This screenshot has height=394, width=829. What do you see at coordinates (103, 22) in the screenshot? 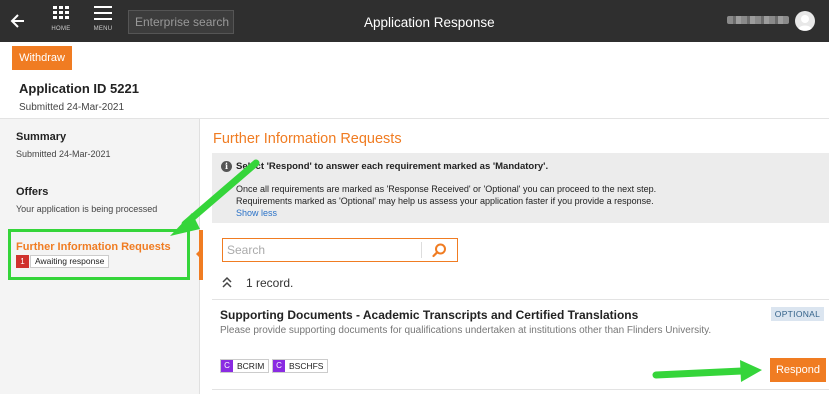
I see `menu-button: MENU` at bounding box center [103, 22].